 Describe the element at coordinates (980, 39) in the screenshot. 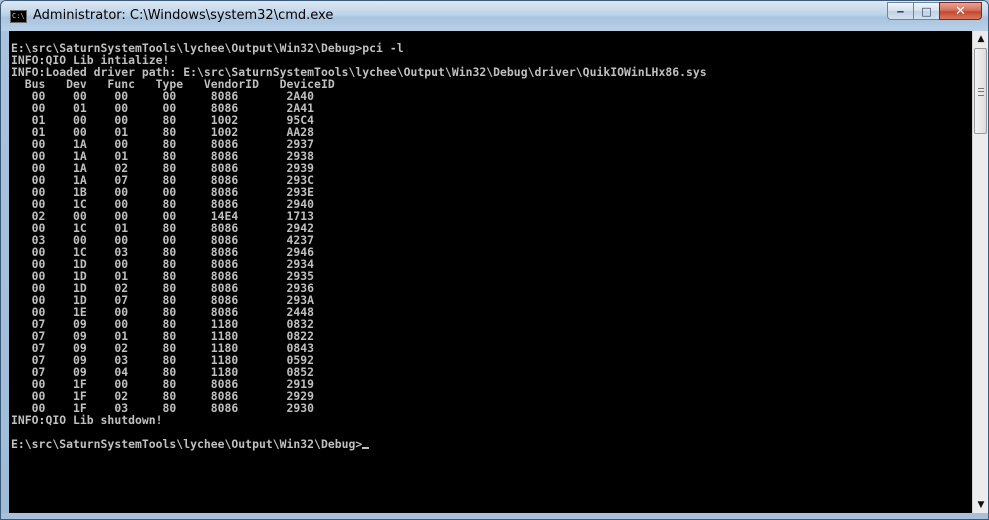

I see `scroll-up-arrow-icon: ▲` at that location.